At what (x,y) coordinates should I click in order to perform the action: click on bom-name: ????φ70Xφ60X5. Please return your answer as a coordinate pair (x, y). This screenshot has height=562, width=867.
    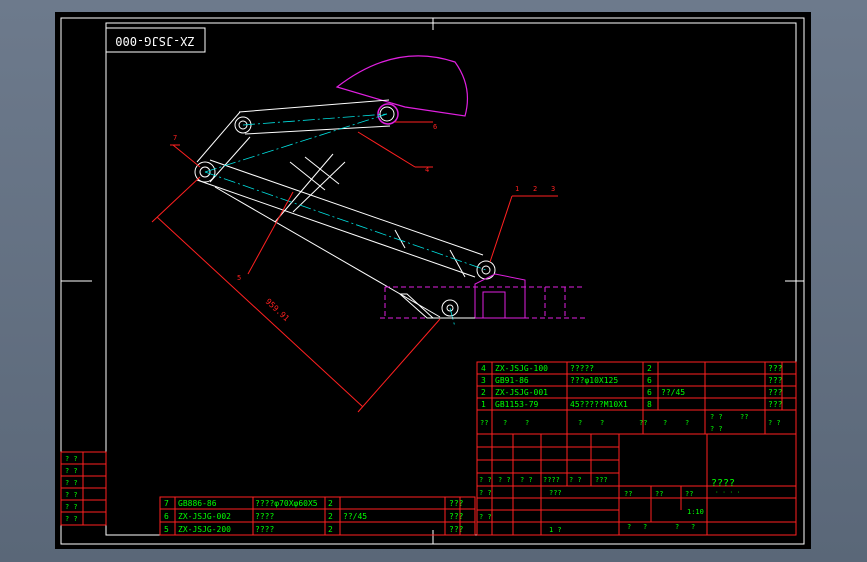
    Looking at the image, I should click on (286, 503).